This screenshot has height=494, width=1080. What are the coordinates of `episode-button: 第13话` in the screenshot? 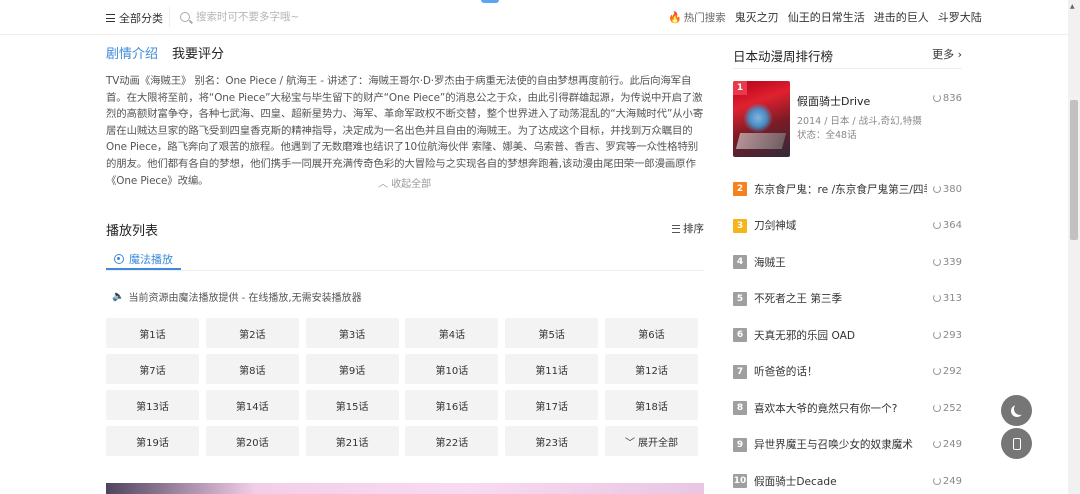 It's located at (152, 405).